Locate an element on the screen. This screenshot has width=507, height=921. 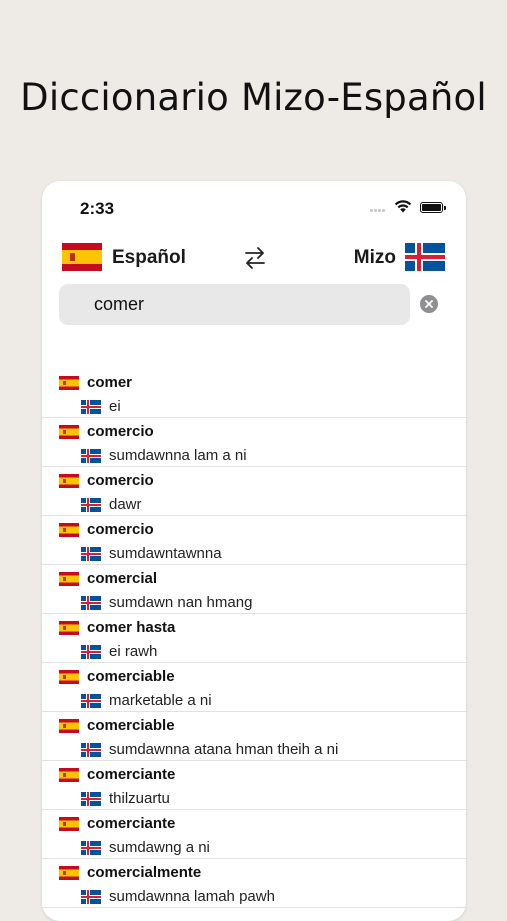
signal-icon is located at coordinates (378, 218).